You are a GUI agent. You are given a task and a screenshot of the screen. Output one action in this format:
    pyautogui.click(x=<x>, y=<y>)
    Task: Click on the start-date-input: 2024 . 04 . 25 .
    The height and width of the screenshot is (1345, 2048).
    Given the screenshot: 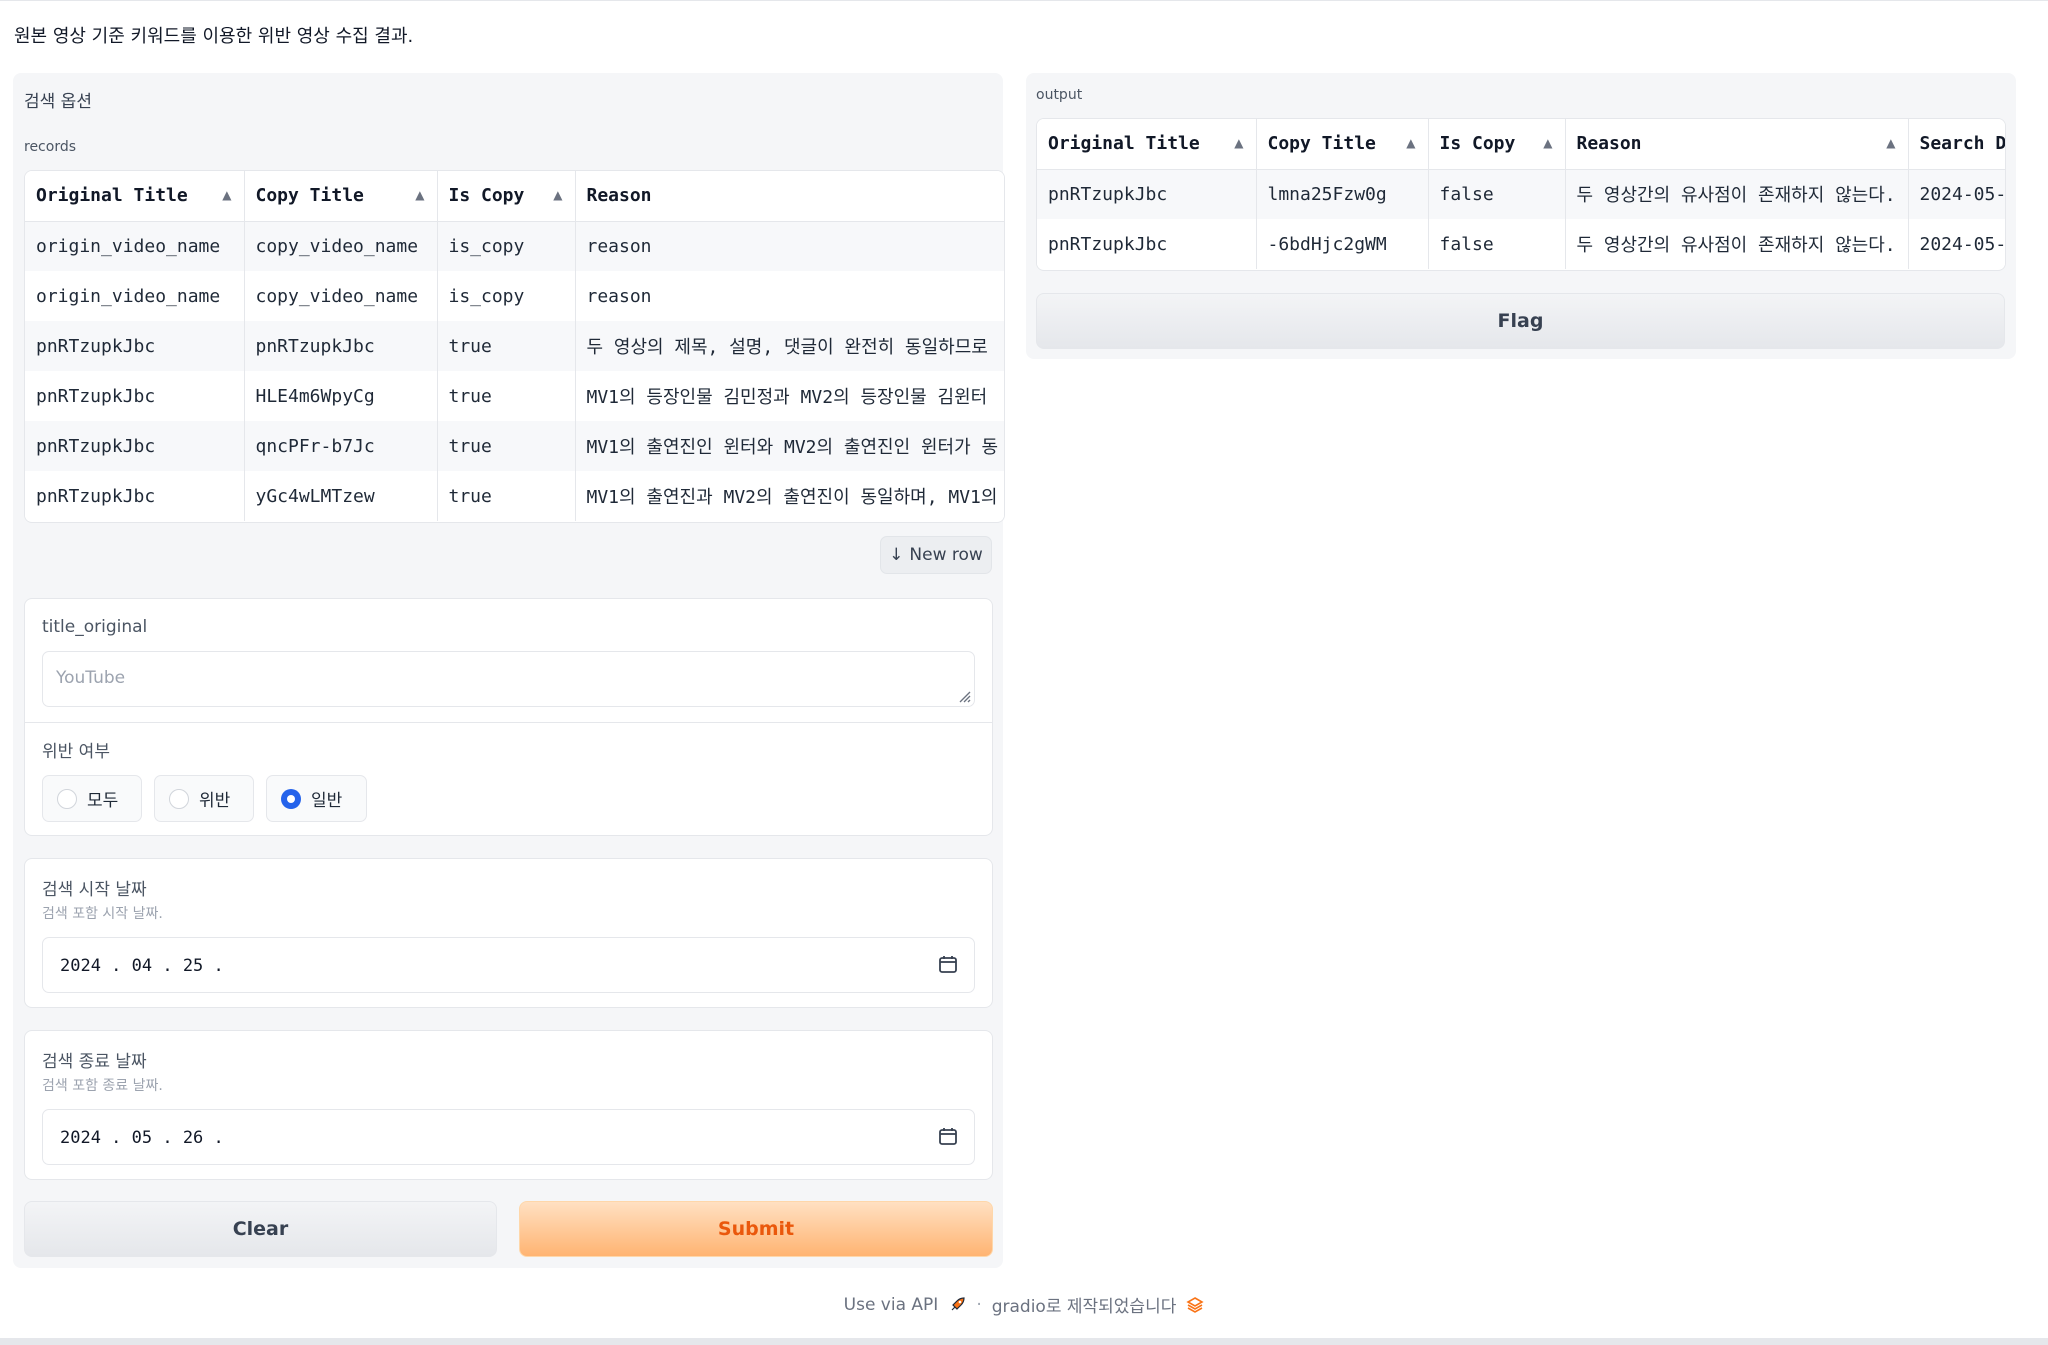 What is the action you would take?
    pyautogui.click(x=508, y=965)
    